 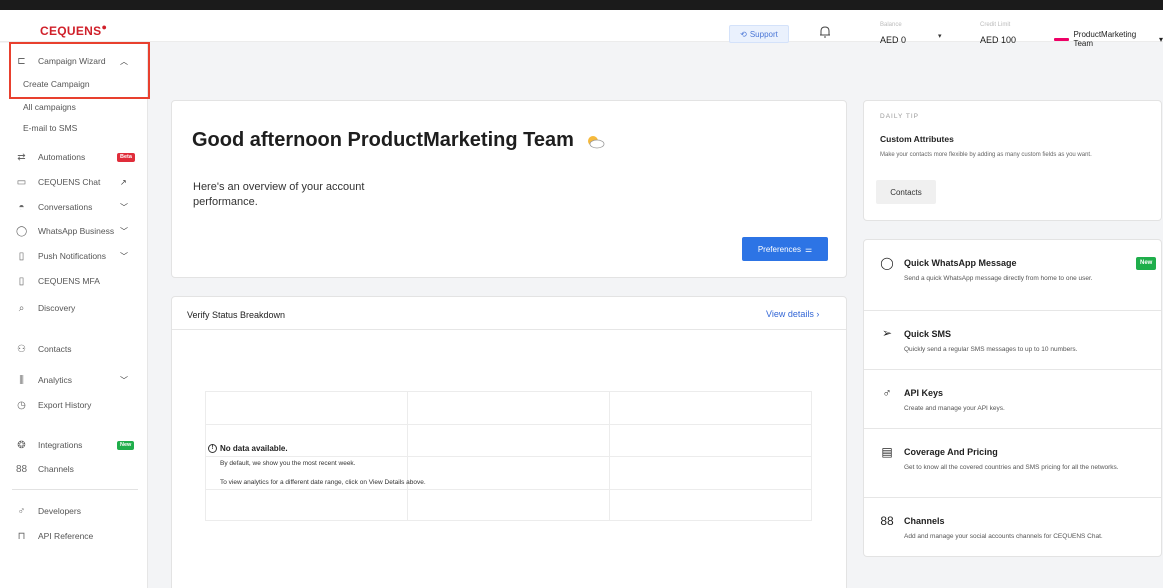 What do you see at coordinates (779, 249) in the screenshot?
I see `preferences-label: Preferences` at bounding box center [779, 249].